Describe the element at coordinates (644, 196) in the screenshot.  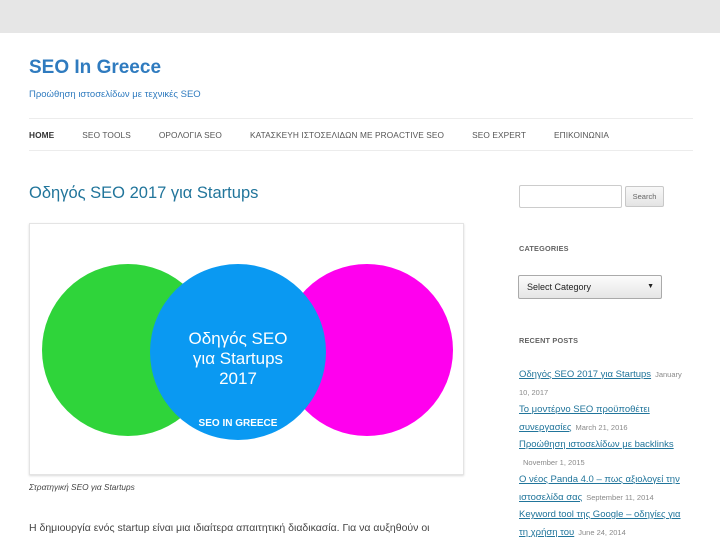
I see `search-button: Search` at that location.